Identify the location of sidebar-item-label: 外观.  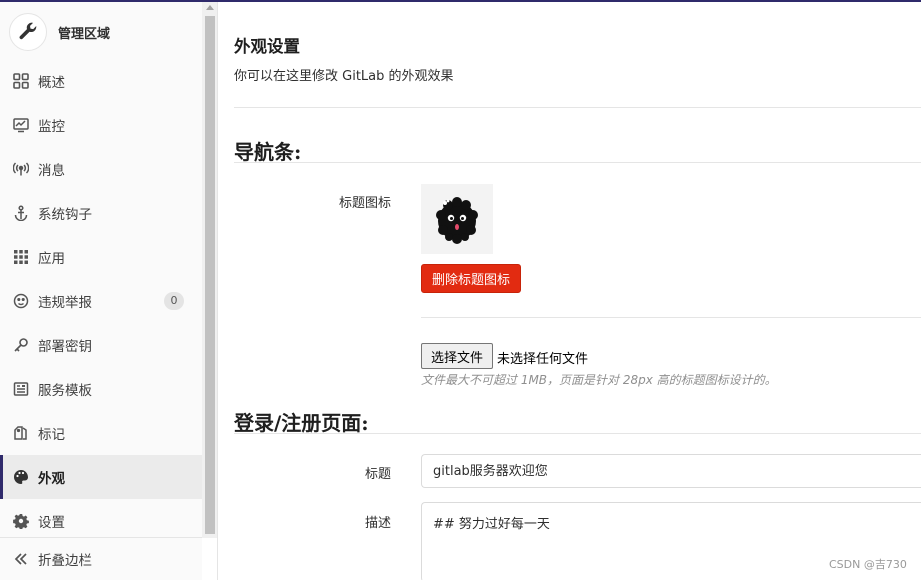
(51, 479).